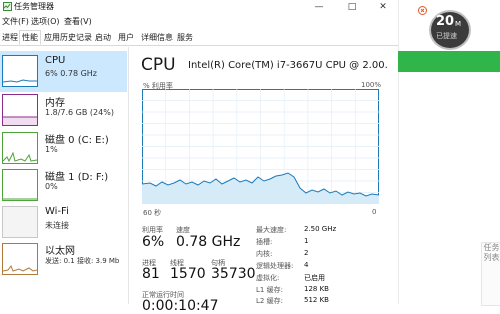  What do you see at coordinates (374, 212) in the screenshot?
I see `graph-zero-label: 0` at bounding box center [374, 212].